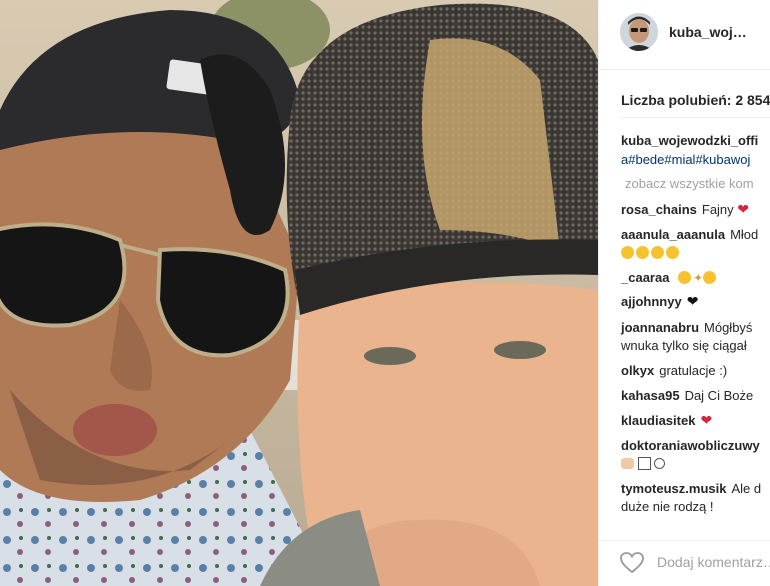 The width and height of the screenshot is (770, 586). Describe the element at coordinates (651, 301) in the screenshot. I see `comment-username: ajjohnnyy` at that location.